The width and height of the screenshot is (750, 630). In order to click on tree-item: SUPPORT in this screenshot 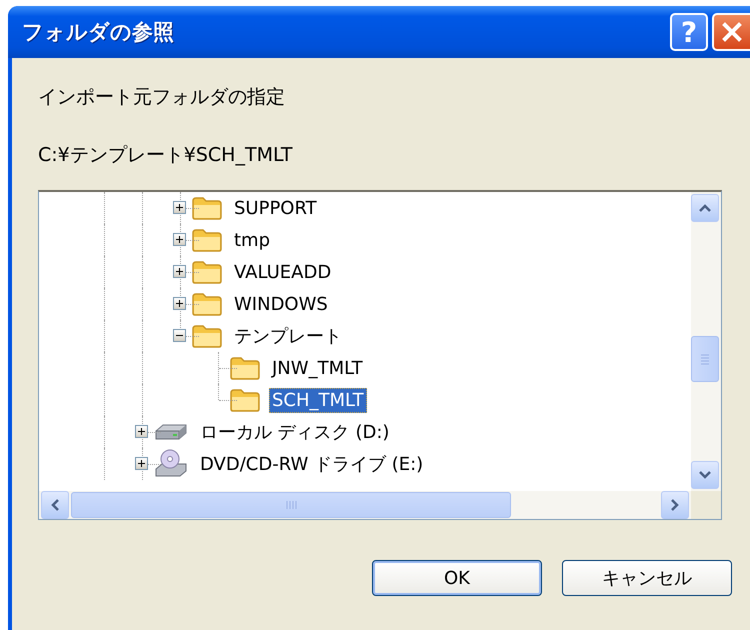, I will do `click(275, 208)`.